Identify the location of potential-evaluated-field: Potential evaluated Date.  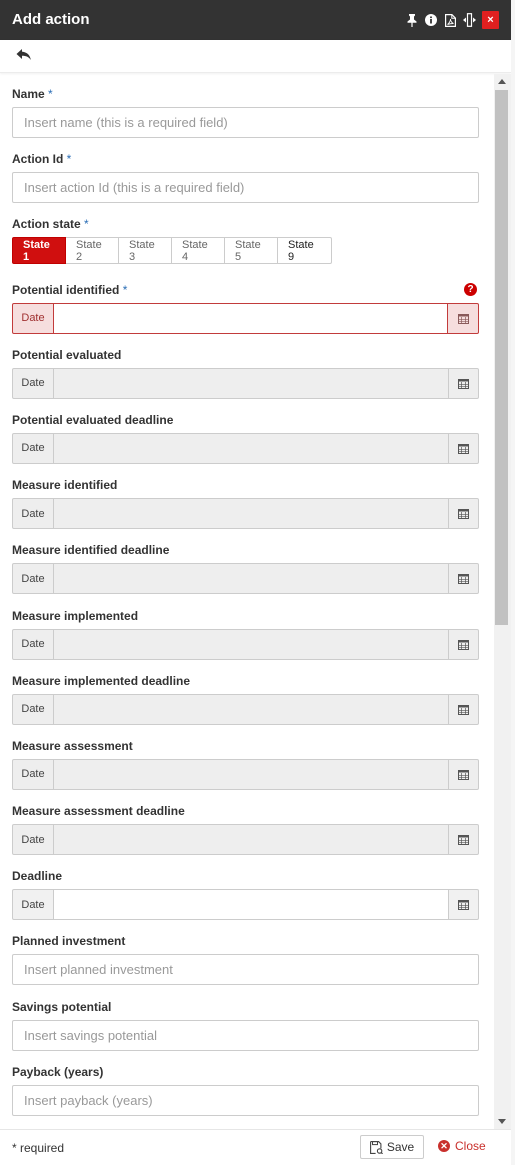
(245, 379).